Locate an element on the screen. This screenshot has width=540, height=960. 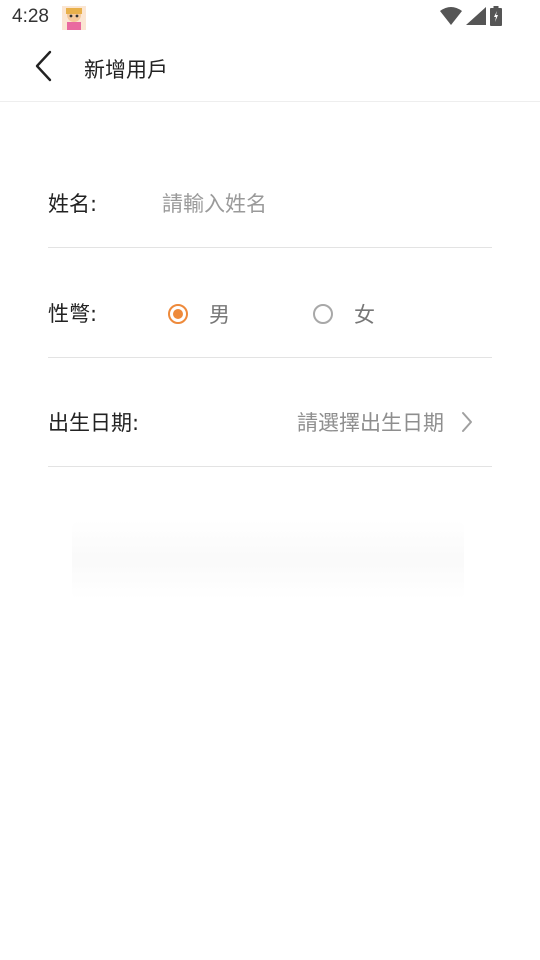
name-input is located at coordinates (322, 204).